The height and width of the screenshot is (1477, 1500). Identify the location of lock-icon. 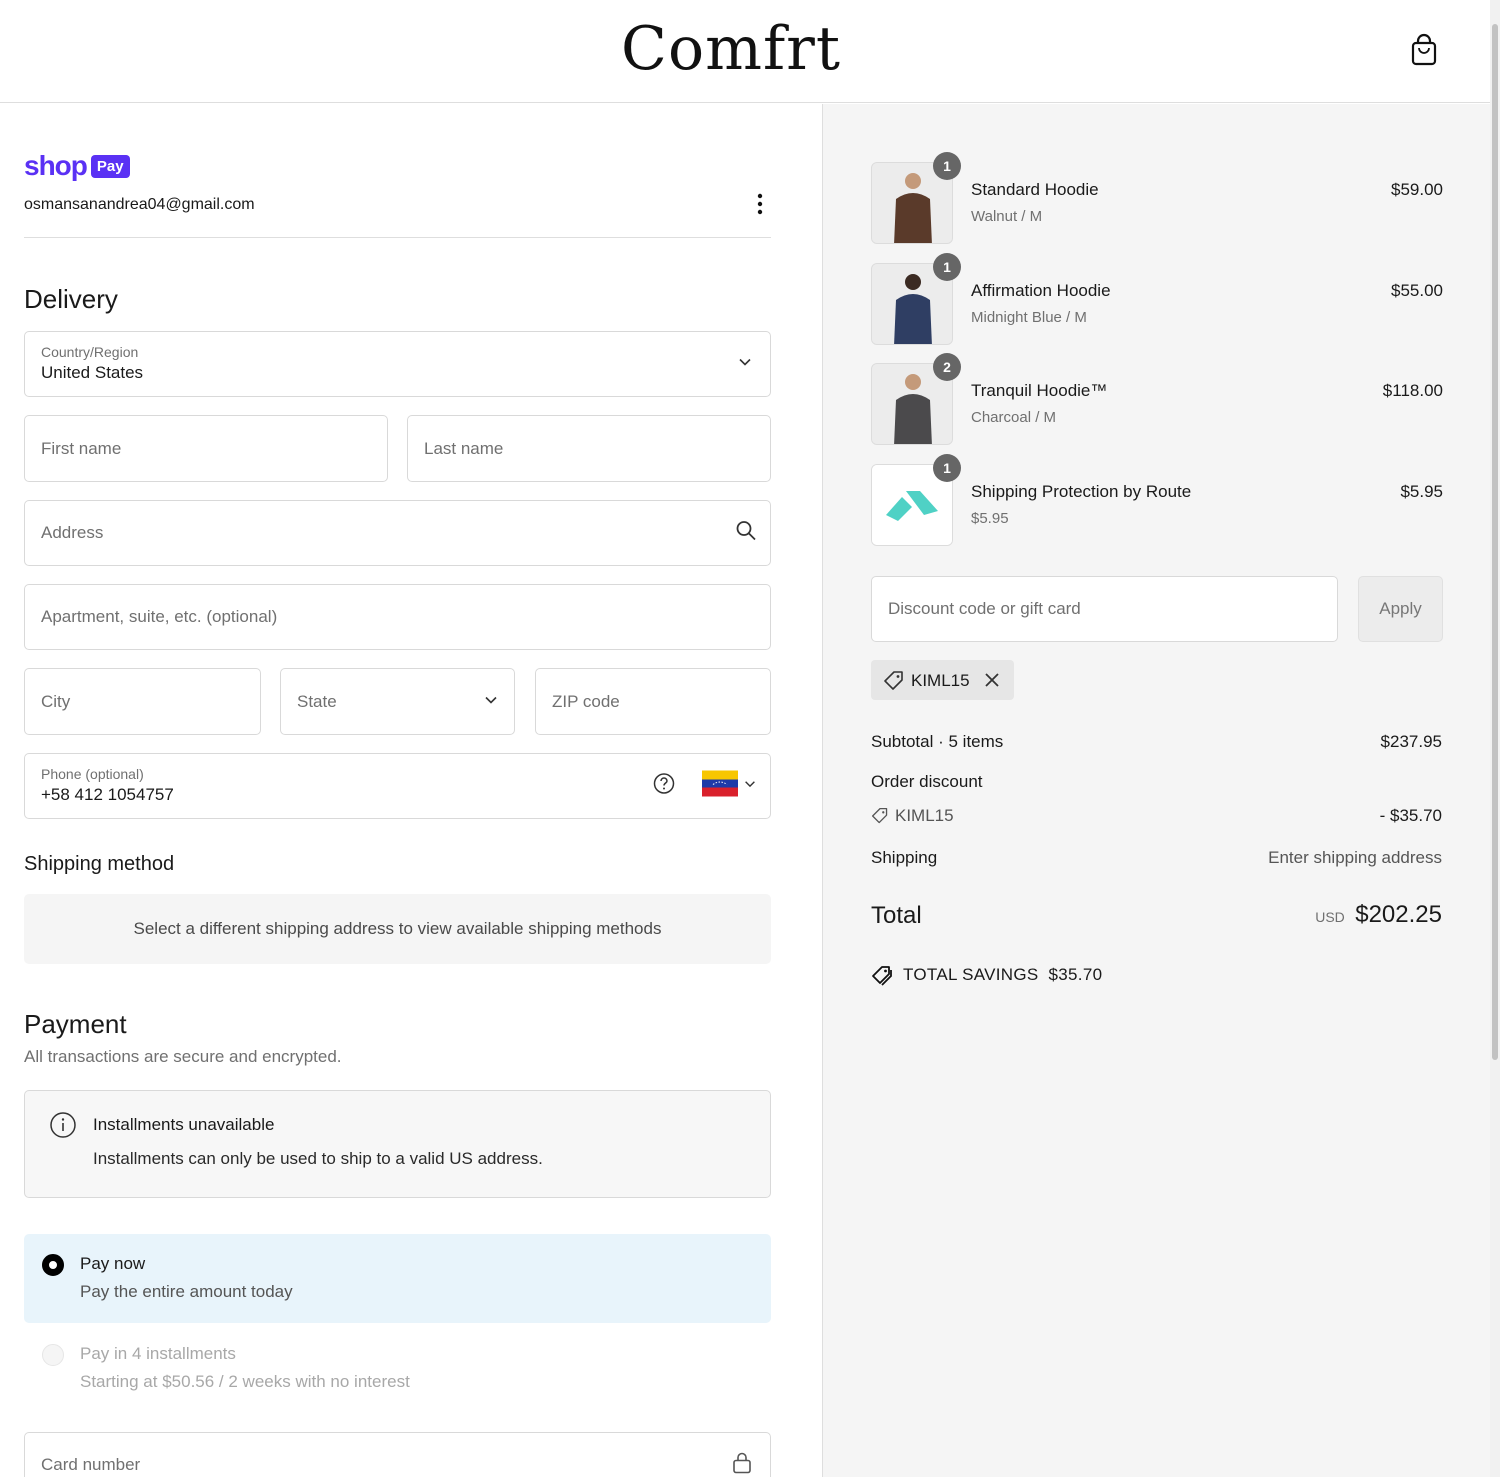
(742, 1464).